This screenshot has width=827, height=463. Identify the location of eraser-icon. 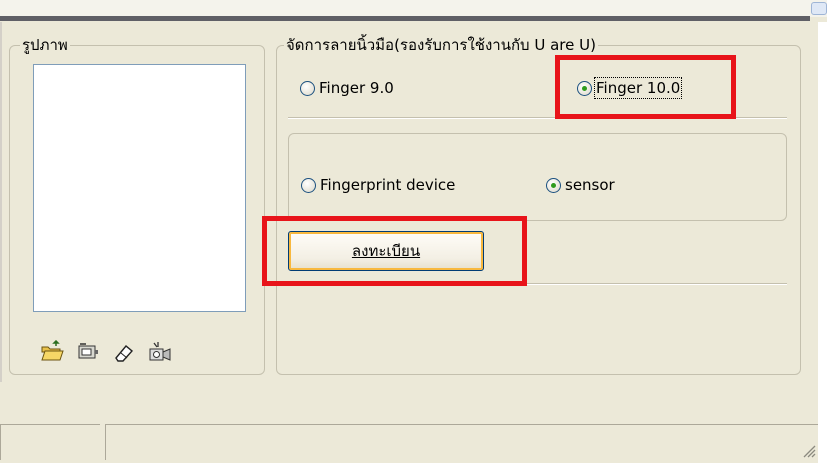
(124, 352).